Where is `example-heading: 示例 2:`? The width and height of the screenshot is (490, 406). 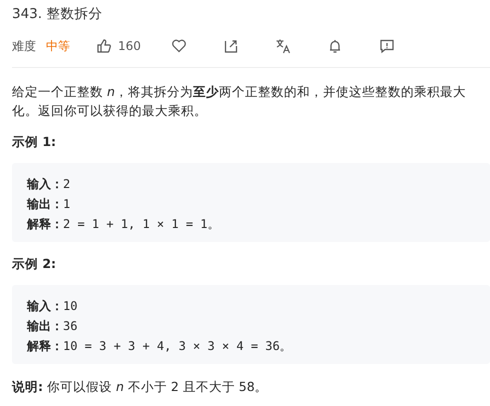
example-heading: 示例 2: is located at coordinates (35, 264).